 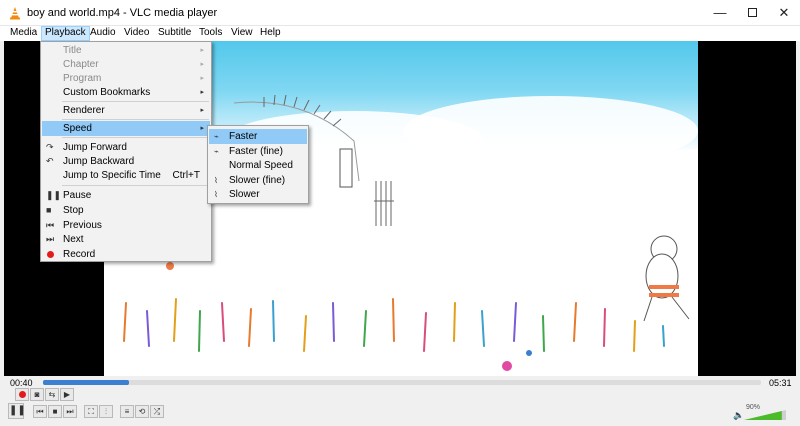 What do you see at coordinates (126, 254) in the screenshot?
I see `menu-item-record: Record` at bounding box center [126, 254].